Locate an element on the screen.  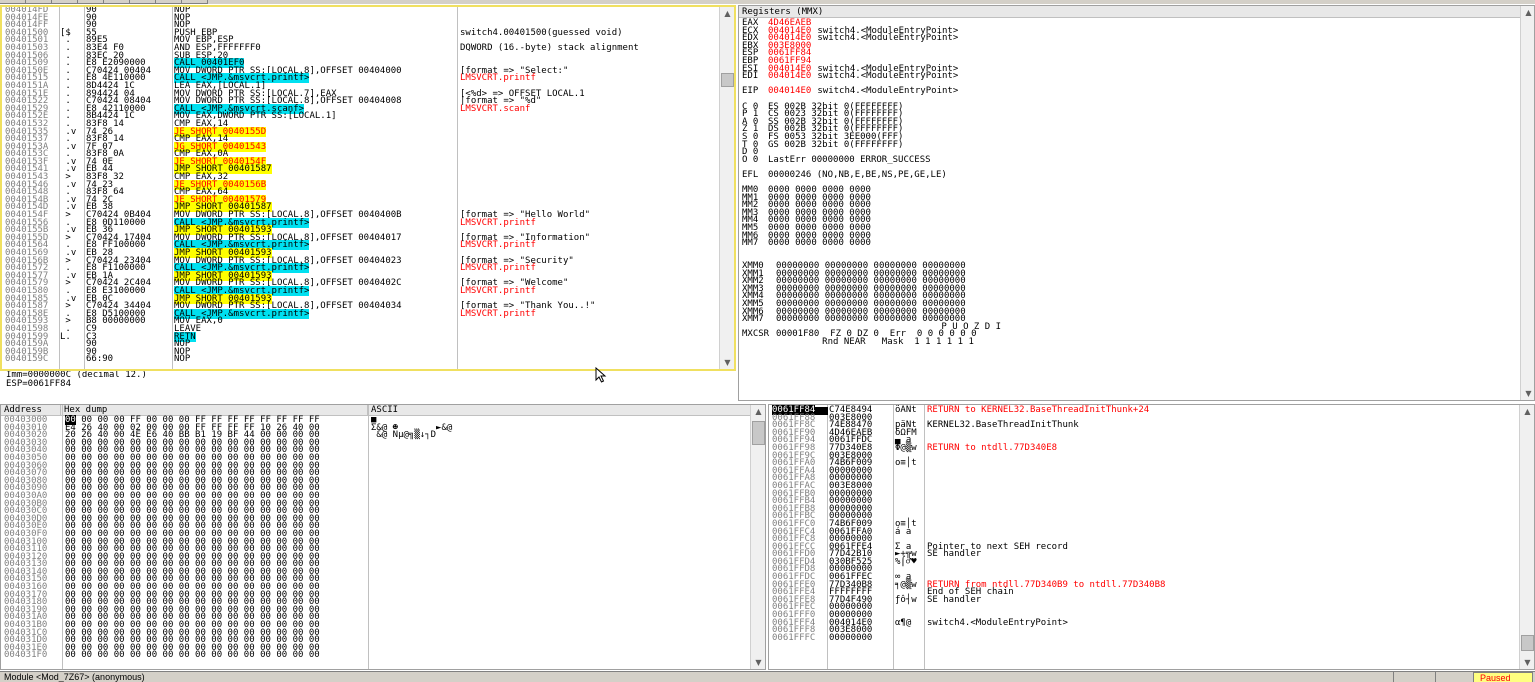
row-cell: Pointer to next SEH record is located at coordinates (1222, 547).